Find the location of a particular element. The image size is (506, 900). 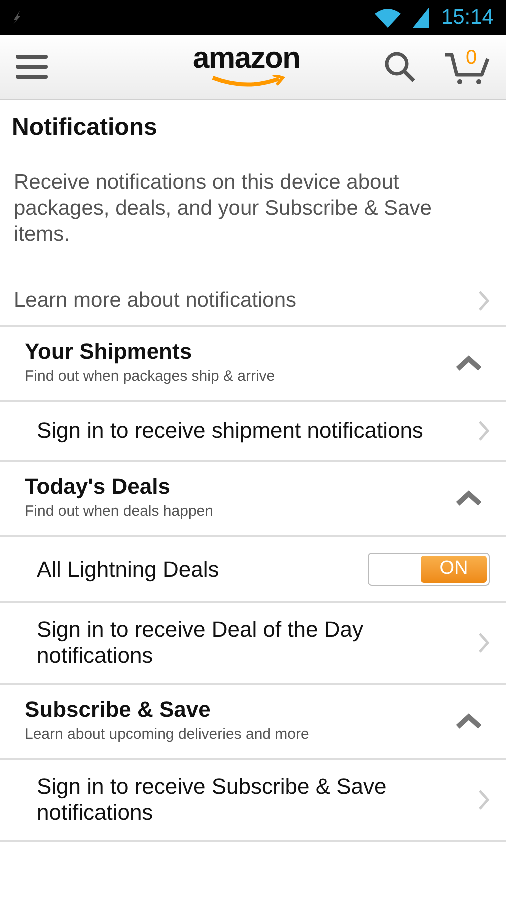

section-subtitle: Learn about upcoming deliveries and more is located at coordinates (167, 735).